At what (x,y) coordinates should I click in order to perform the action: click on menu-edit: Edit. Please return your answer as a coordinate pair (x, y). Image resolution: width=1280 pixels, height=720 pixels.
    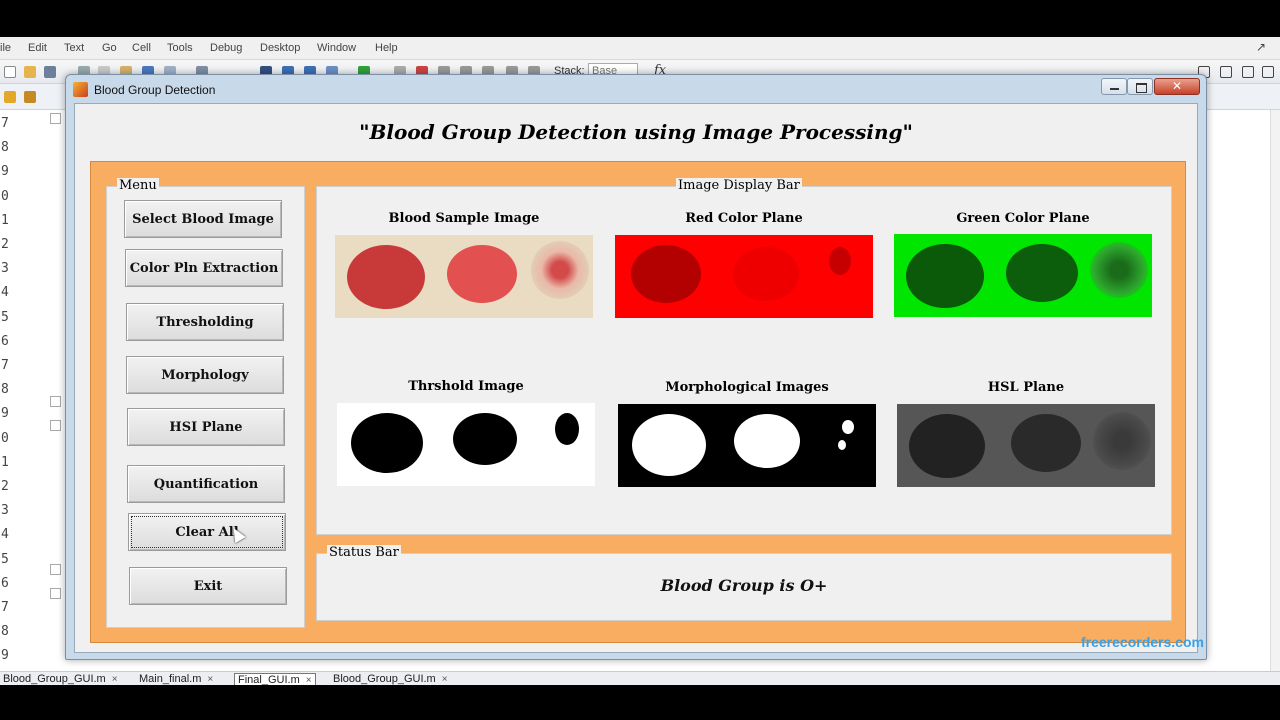
    Looking at the image, I should click on (37, 48).